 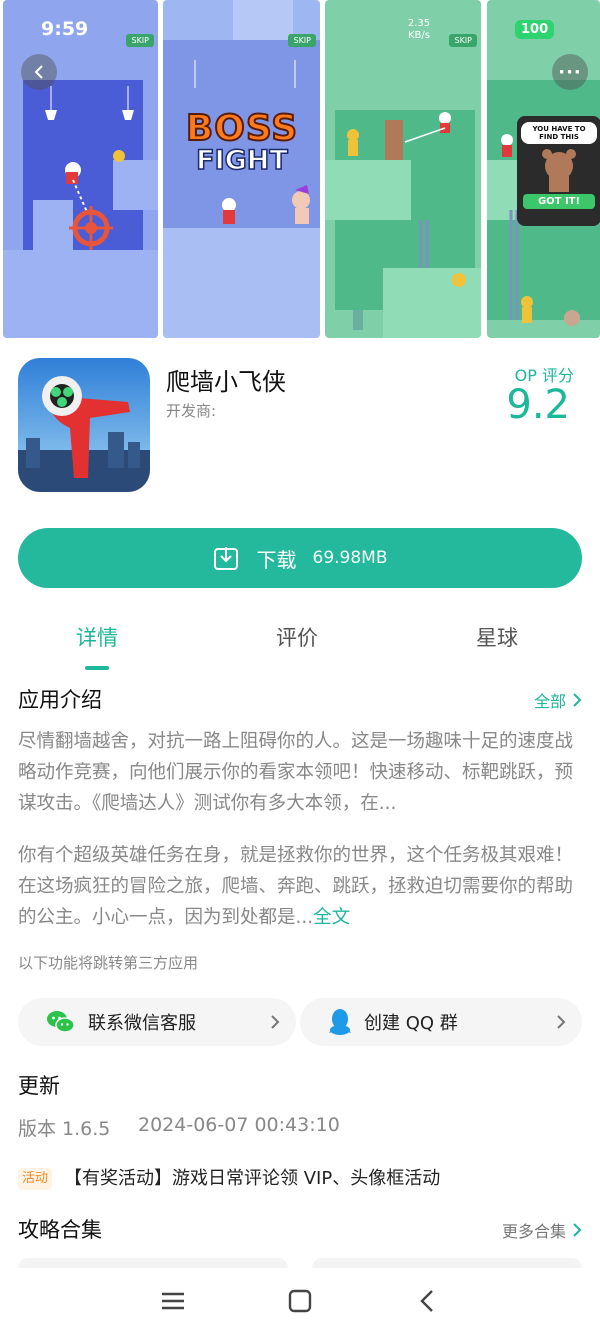 I want to click on developer-label: 开发商:, so click(x=191, y=411).